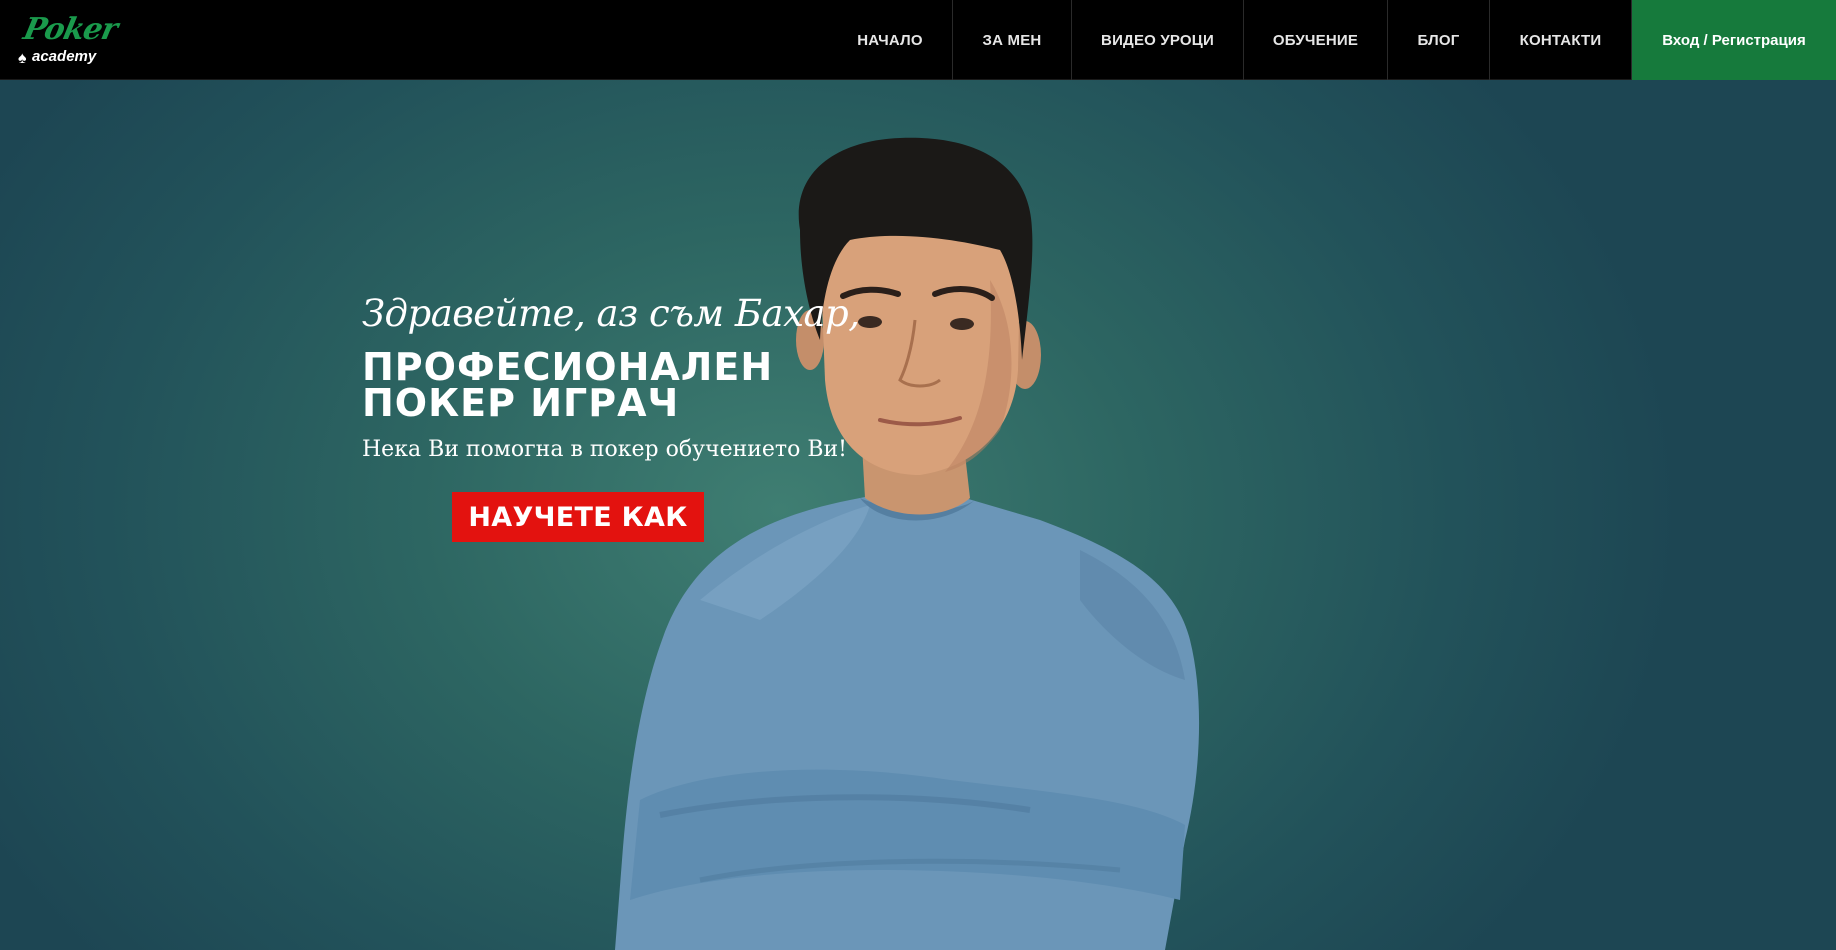 The height and width of the screenshot is (950, 1836). Describe the element at coordinates (568, 367) in the screenshot. I see `headline-line-1: ПРОФЕСИОНАЛЕН` at that location.